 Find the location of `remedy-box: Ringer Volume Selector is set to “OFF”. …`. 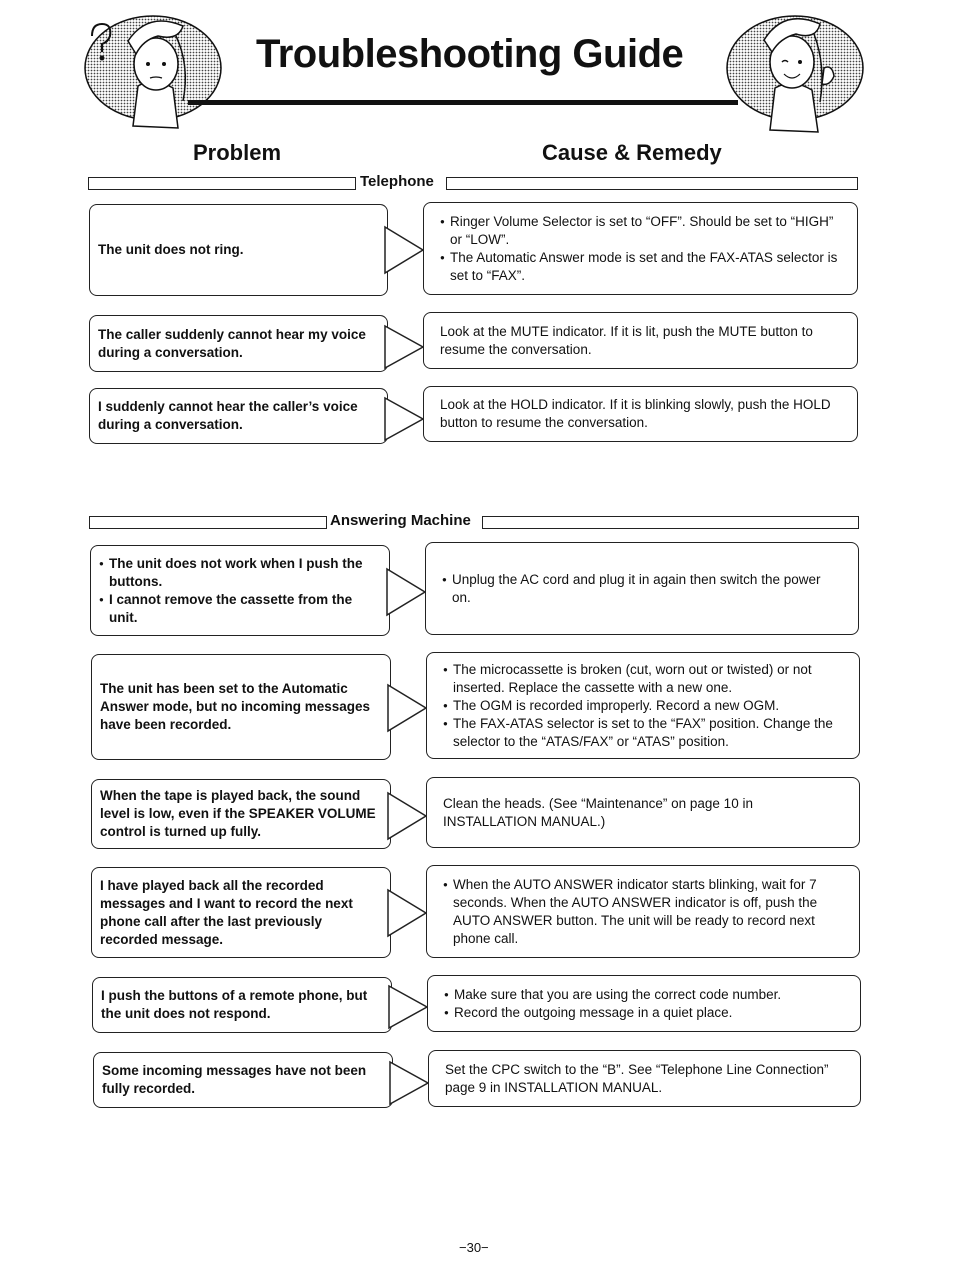

remedy-box: Ringer Volume Selector is set to “OFF”. … is located at coordinates (640, 248).